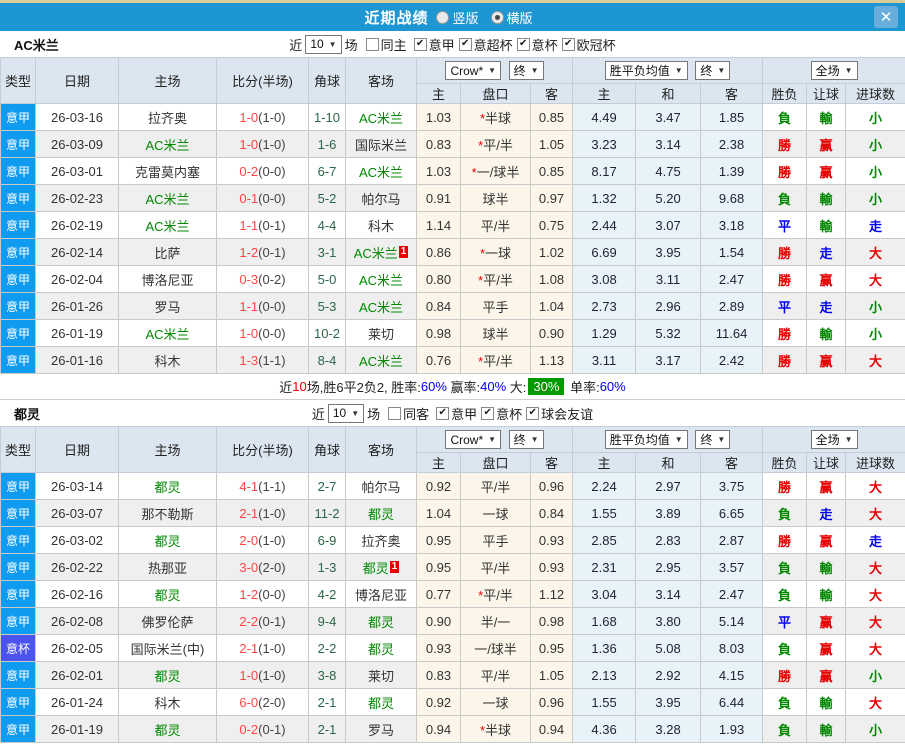 Image resolution: width=905 pixels, height=752 pixels. I want to click on avg-draw-cell: 5.08, so click(668, 648).